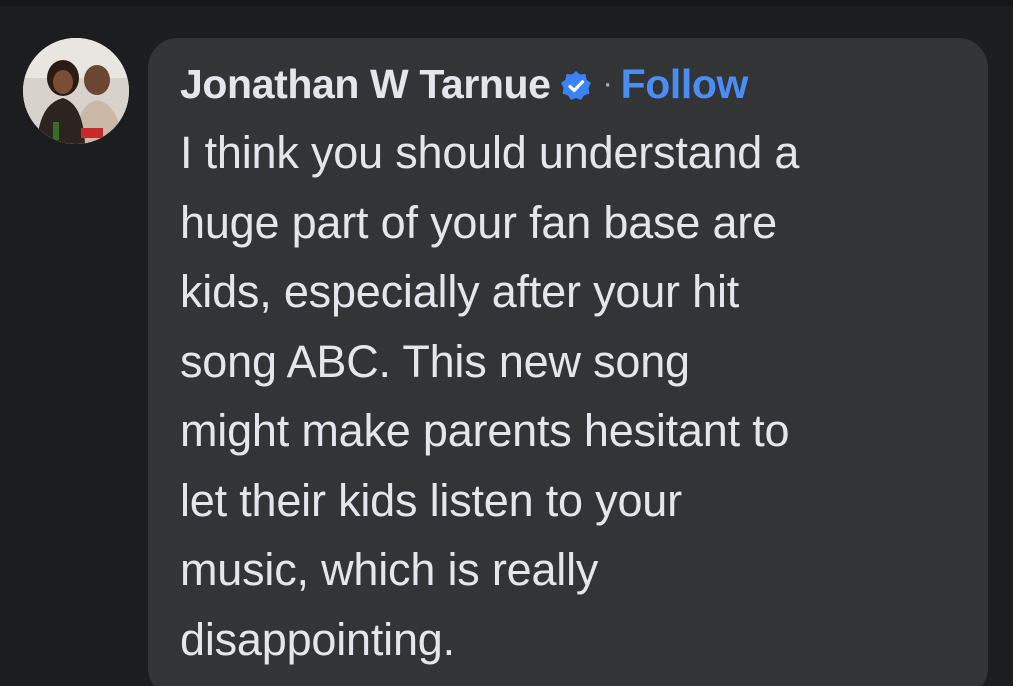  What do you see at coordinates (478, 222) in the screenshot?
I see `comment-text-line: huge part of your fan base are` at bounding box center [478, 222].